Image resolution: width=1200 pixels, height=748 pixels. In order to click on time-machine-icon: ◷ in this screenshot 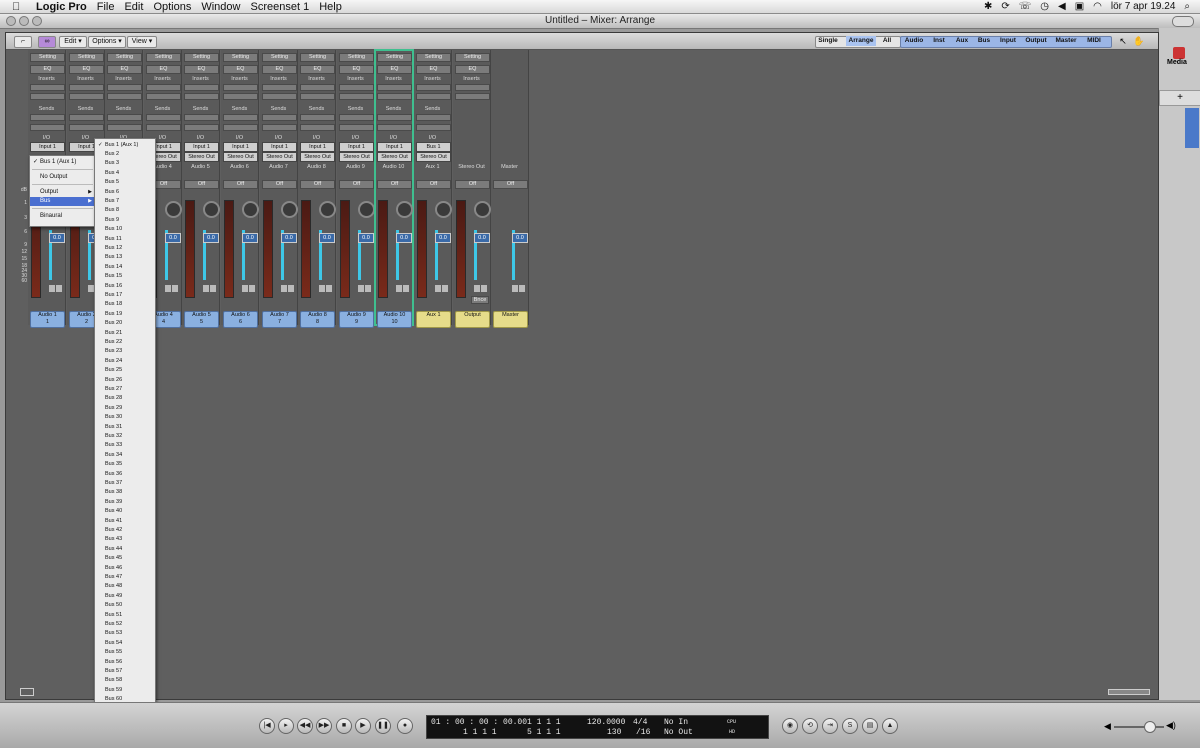, I will do `click(1044, 6)`.